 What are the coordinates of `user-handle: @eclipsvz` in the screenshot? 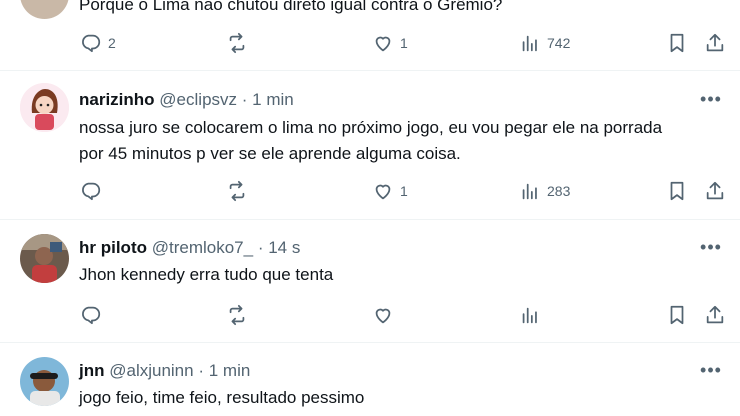 It's located at (198, 99).